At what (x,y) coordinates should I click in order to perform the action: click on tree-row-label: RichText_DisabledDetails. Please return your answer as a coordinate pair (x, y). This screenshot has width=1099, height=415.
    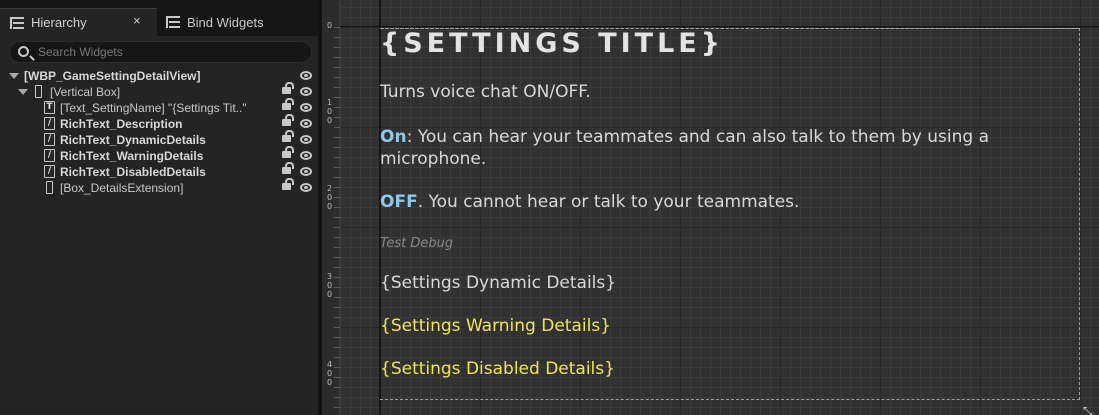
    Looking at the image, I should click on (133, 172).